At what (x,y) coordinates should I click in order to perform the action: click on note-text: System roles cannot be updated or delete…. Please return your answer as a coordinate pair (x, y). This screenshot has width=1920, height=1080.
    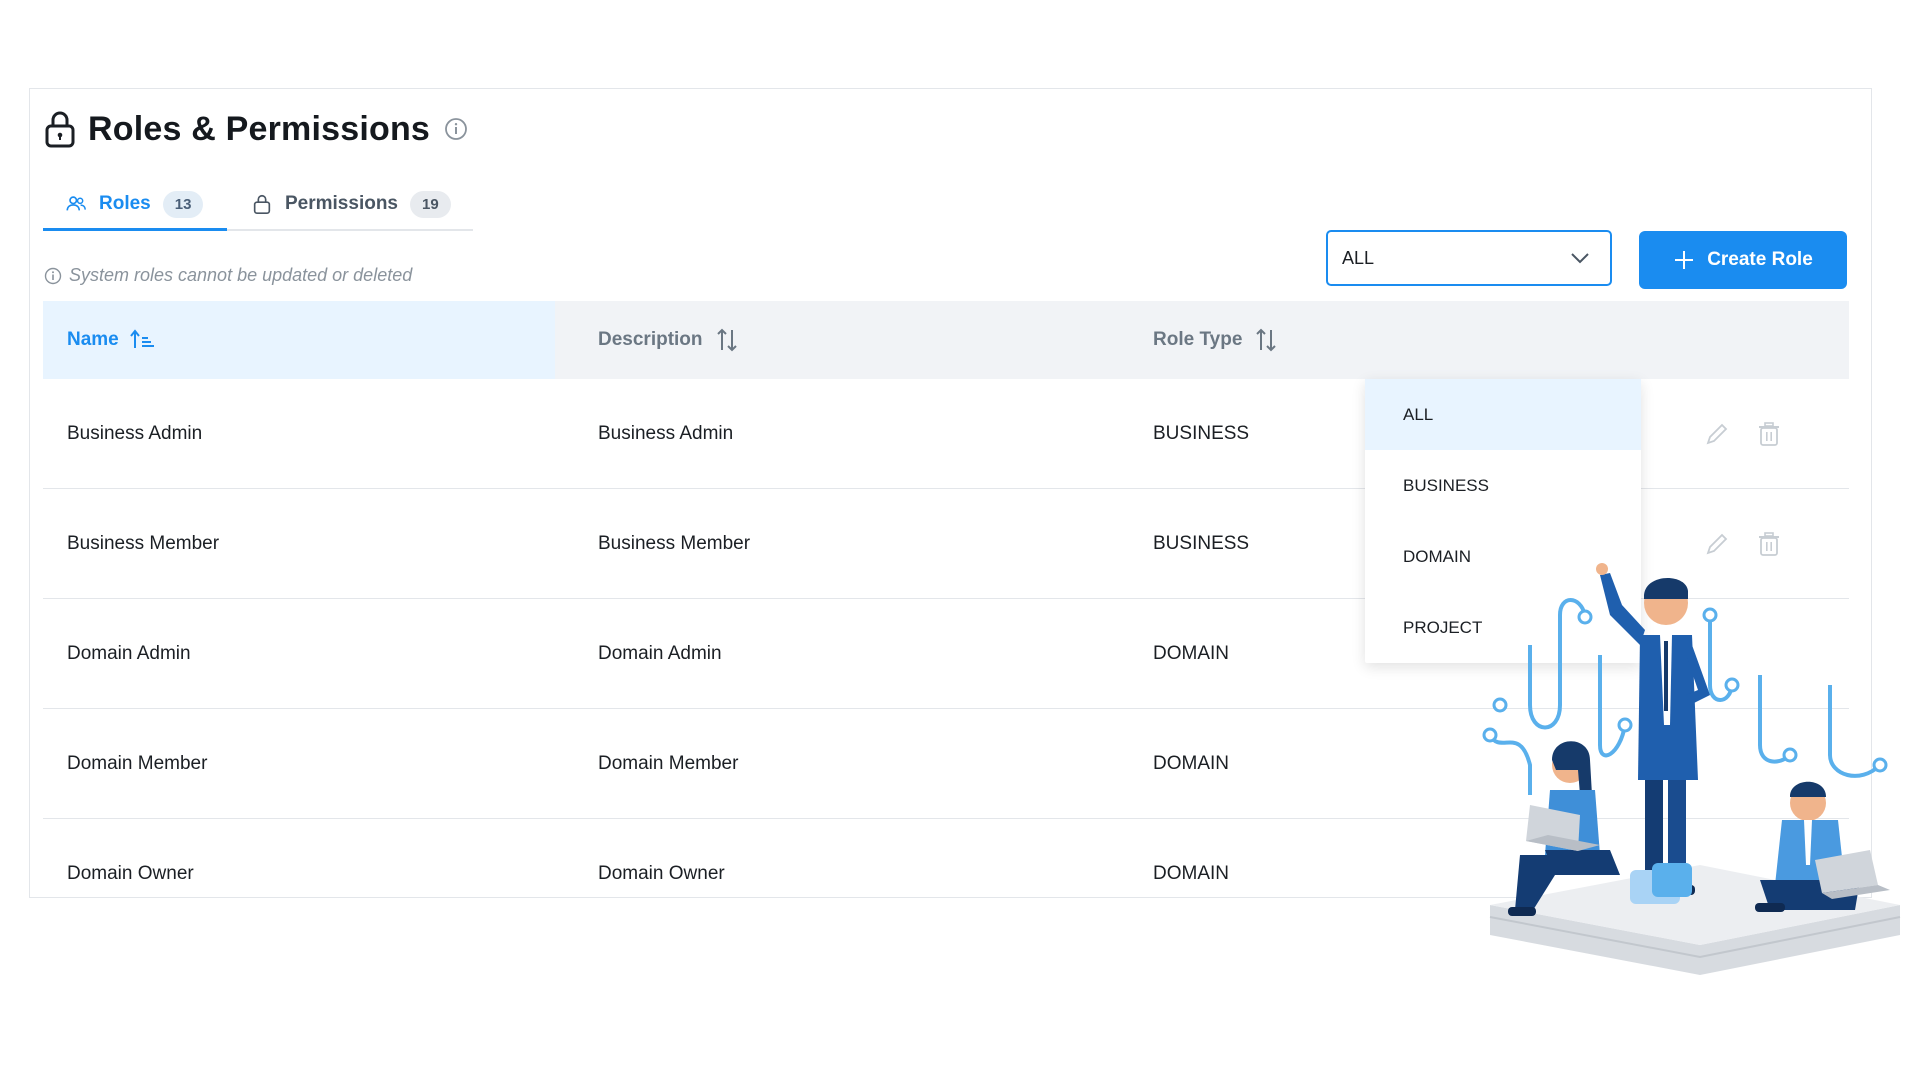
    Looking at the image, I should click on (241, 275).